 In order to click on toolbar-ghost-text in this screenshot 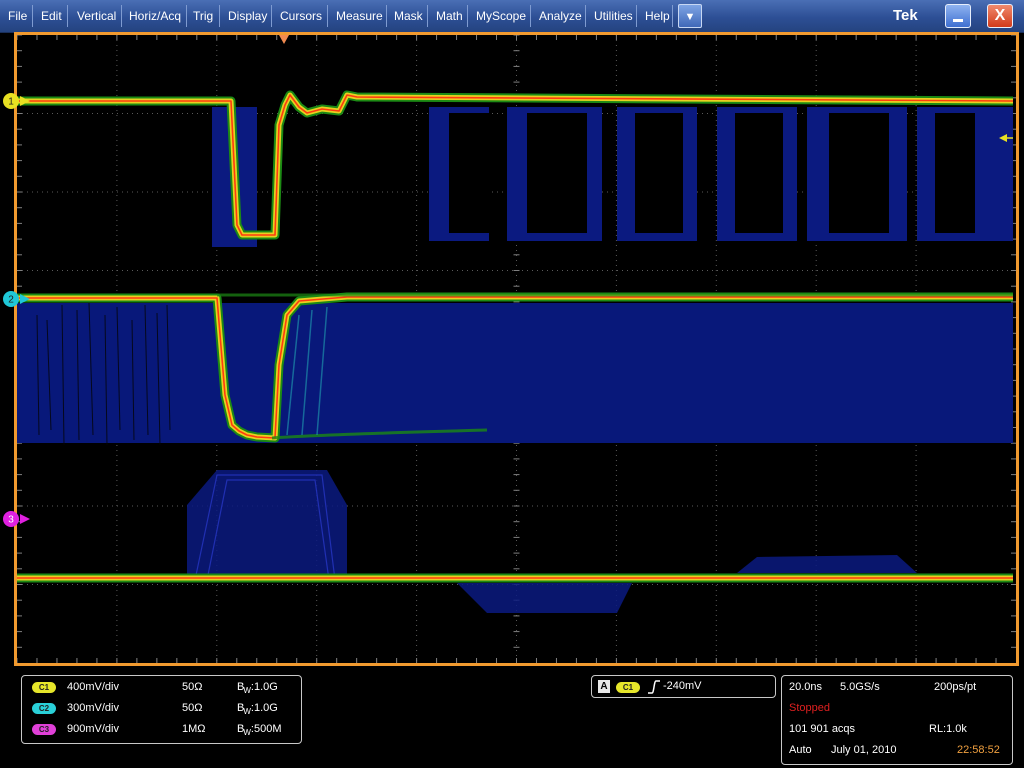, I will do `click(857, 15)`.